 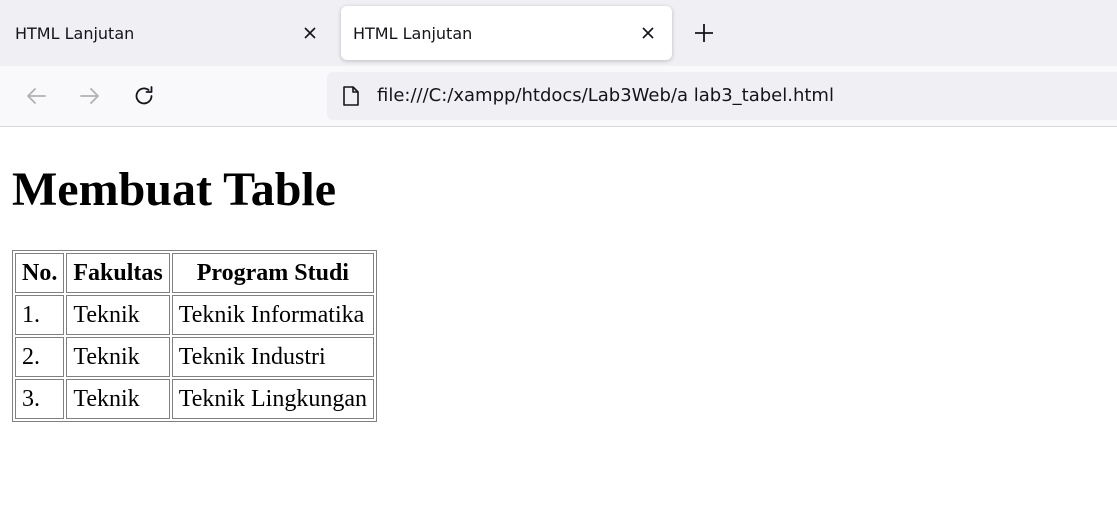 I want to click on forward-arrow-icon, so click(x=90, y=96).